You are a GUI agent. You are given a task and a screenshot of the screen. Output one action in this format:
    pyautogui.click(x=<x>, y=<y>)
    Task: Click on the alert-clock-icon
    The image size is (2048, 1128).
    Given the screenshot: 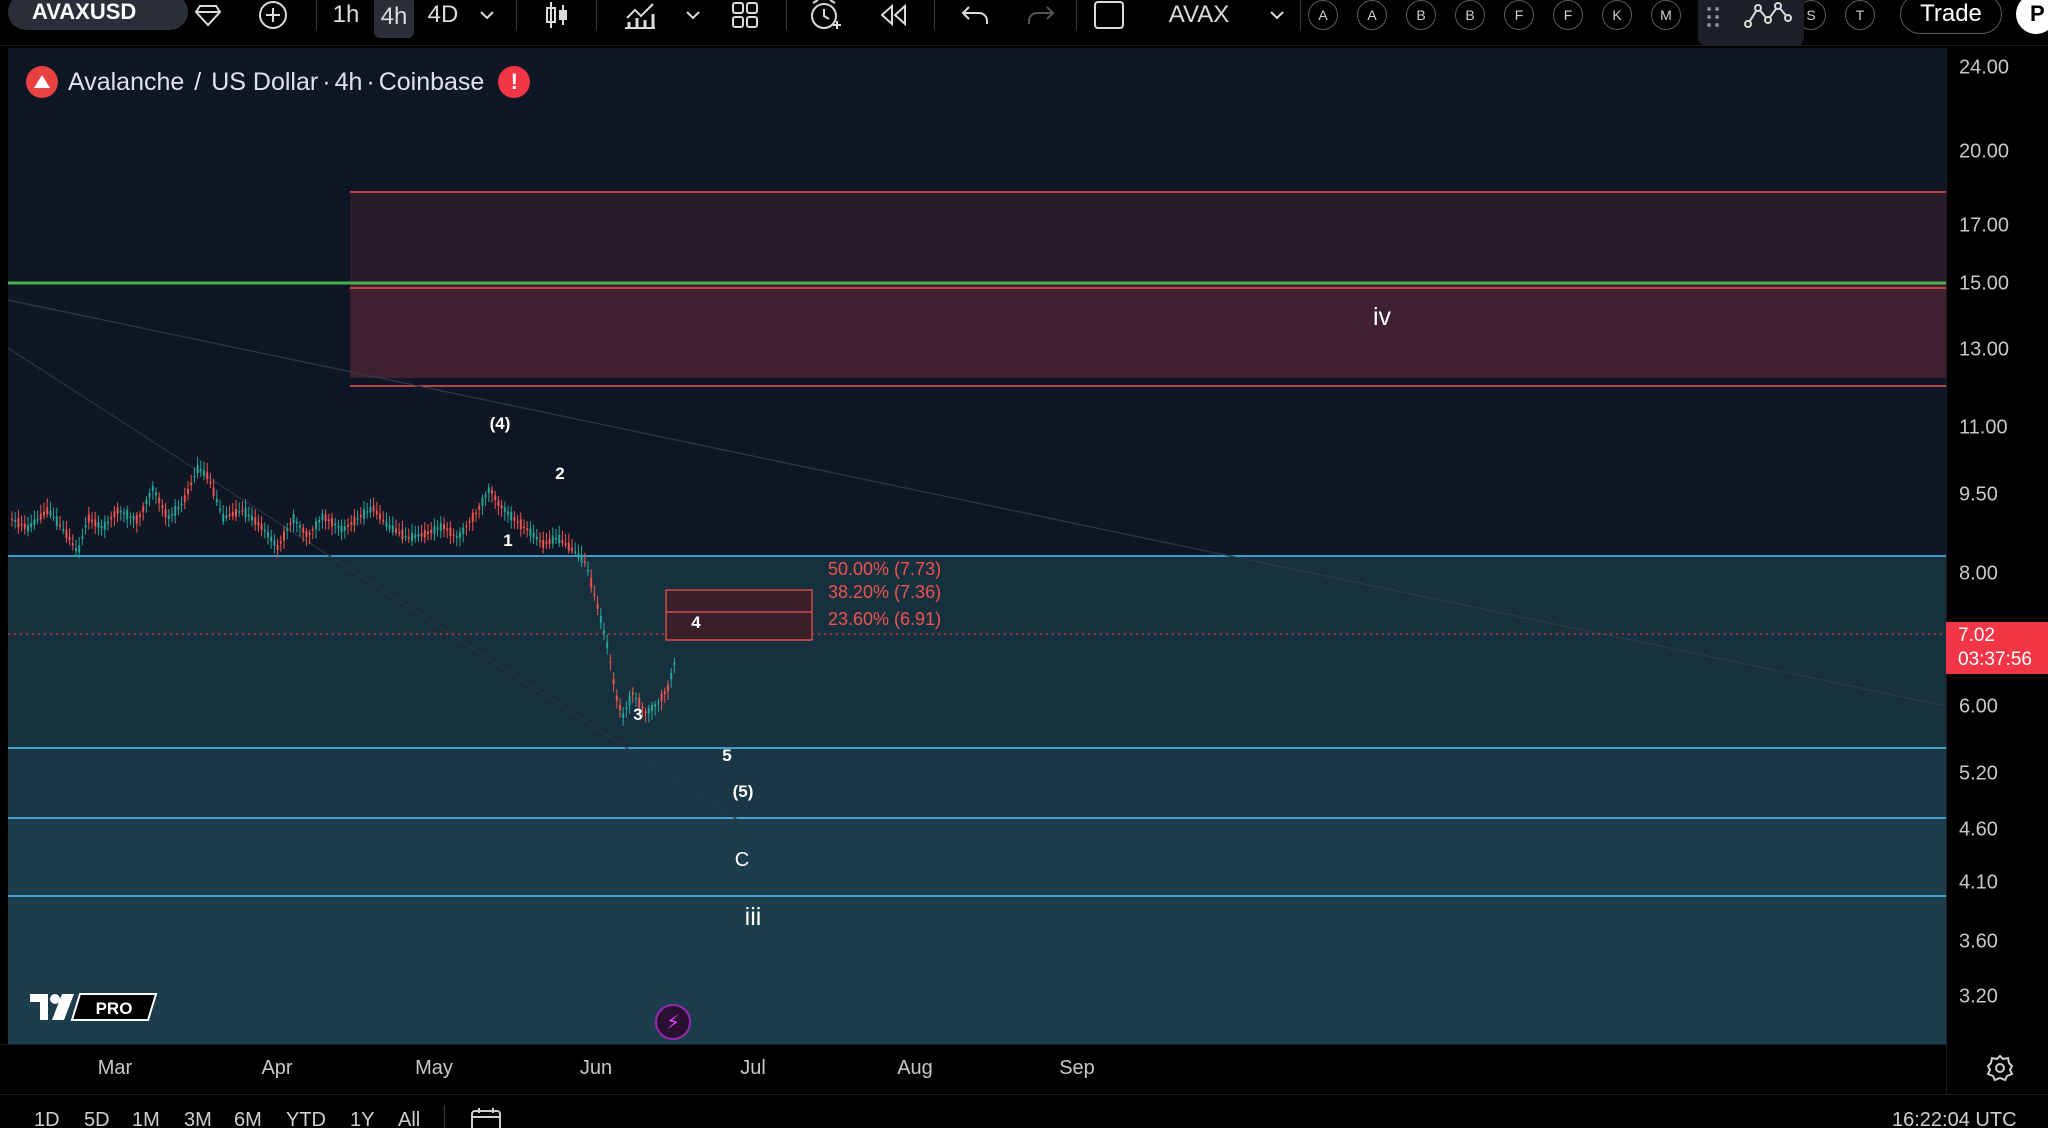 What is the action you would take?
    pyautogui.click(x=826, y=15)
    